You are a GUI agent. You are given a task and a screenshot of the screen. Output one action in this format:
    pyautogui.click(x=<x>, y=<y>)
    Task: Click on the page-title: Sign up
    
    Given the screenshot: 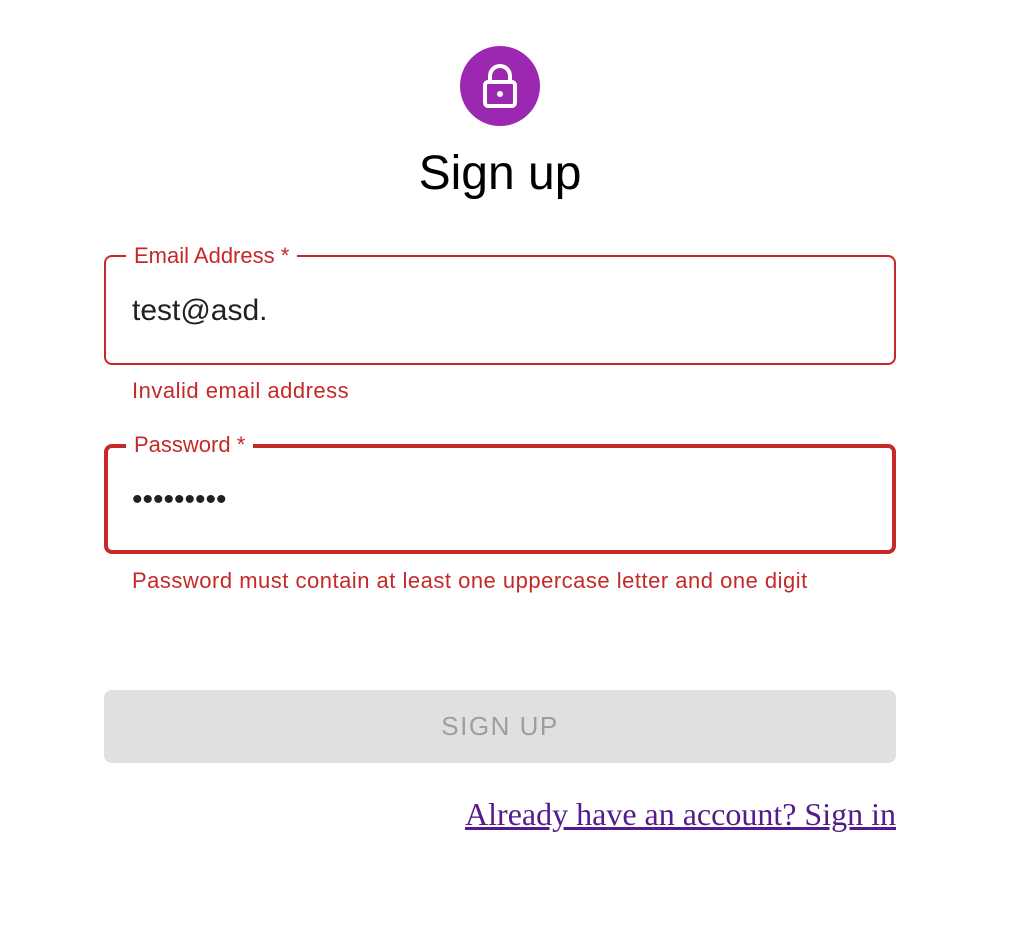 What is the action you would take?
    pyautogui.click(x=500, y=173)
    